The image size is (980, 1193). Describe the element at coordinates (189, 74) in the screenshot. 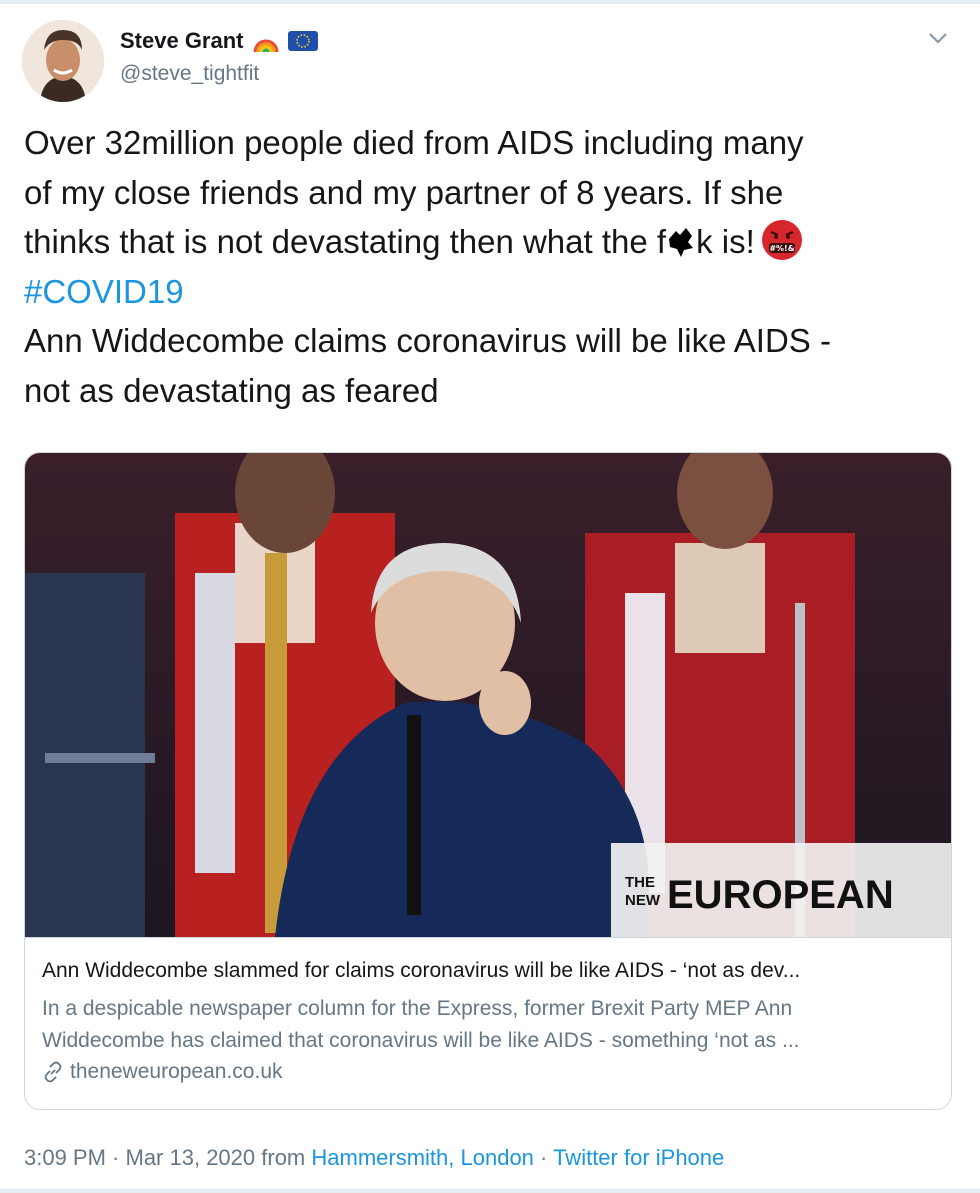

I see `user-handle: @steve_tightfit` at that location.